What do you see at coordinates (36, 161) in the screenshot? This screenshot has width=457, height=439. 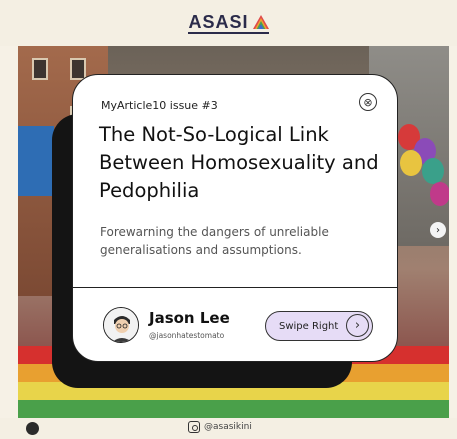 I see `street-sign` at bounding box center [36, 161].